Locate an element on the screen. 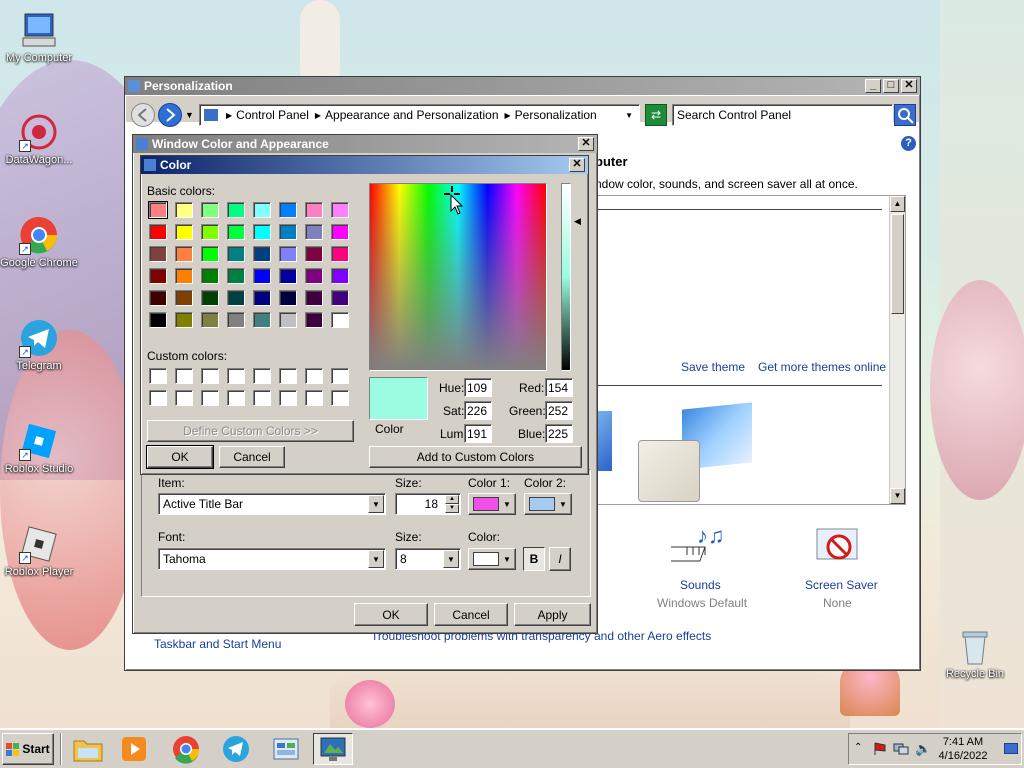 The image size is (1024, 768). taskbar-start-menu-link: Taskbar and Start Menu is located at coordinates (217, 644).